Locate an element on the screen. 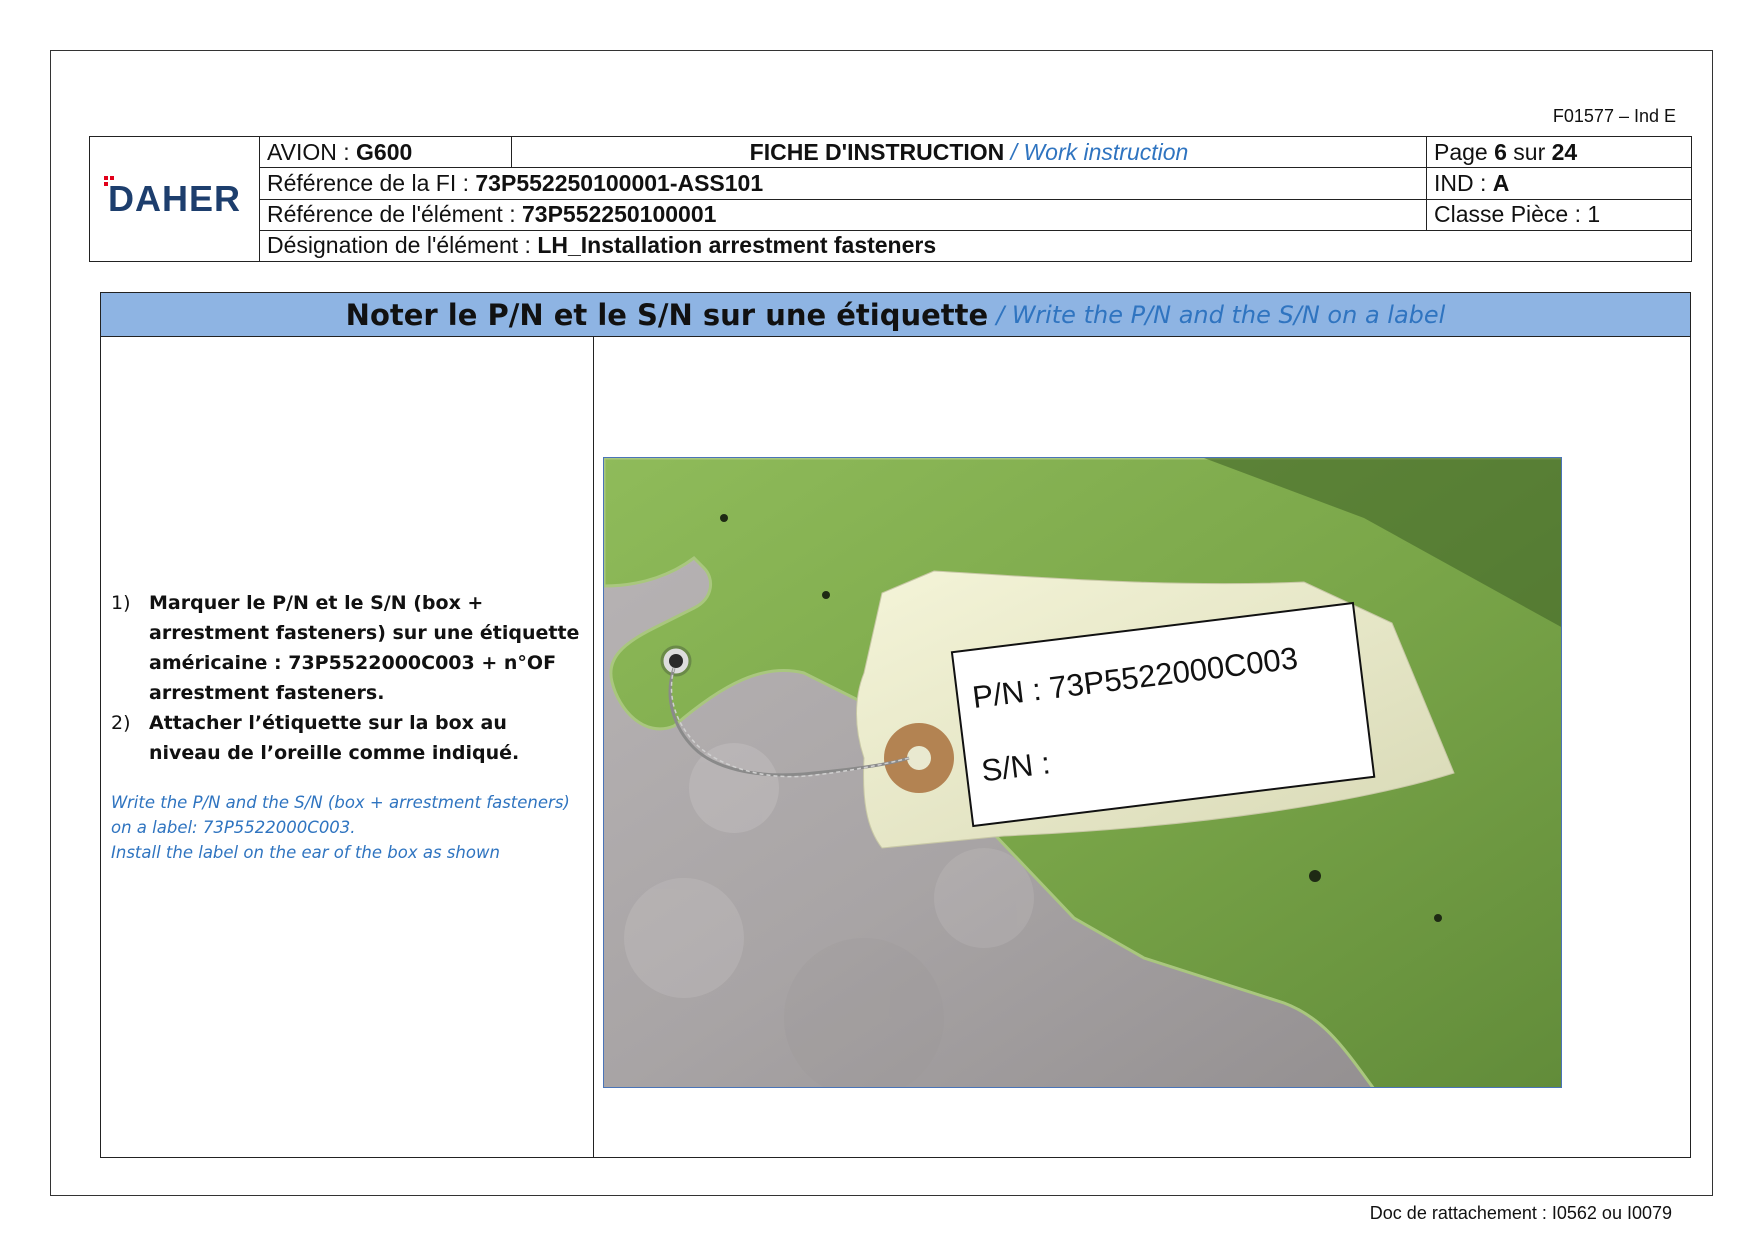 This screenshot has height=1240, width=1754. form-code: F01577 – Ind E is located at coordinates (1614, 116).